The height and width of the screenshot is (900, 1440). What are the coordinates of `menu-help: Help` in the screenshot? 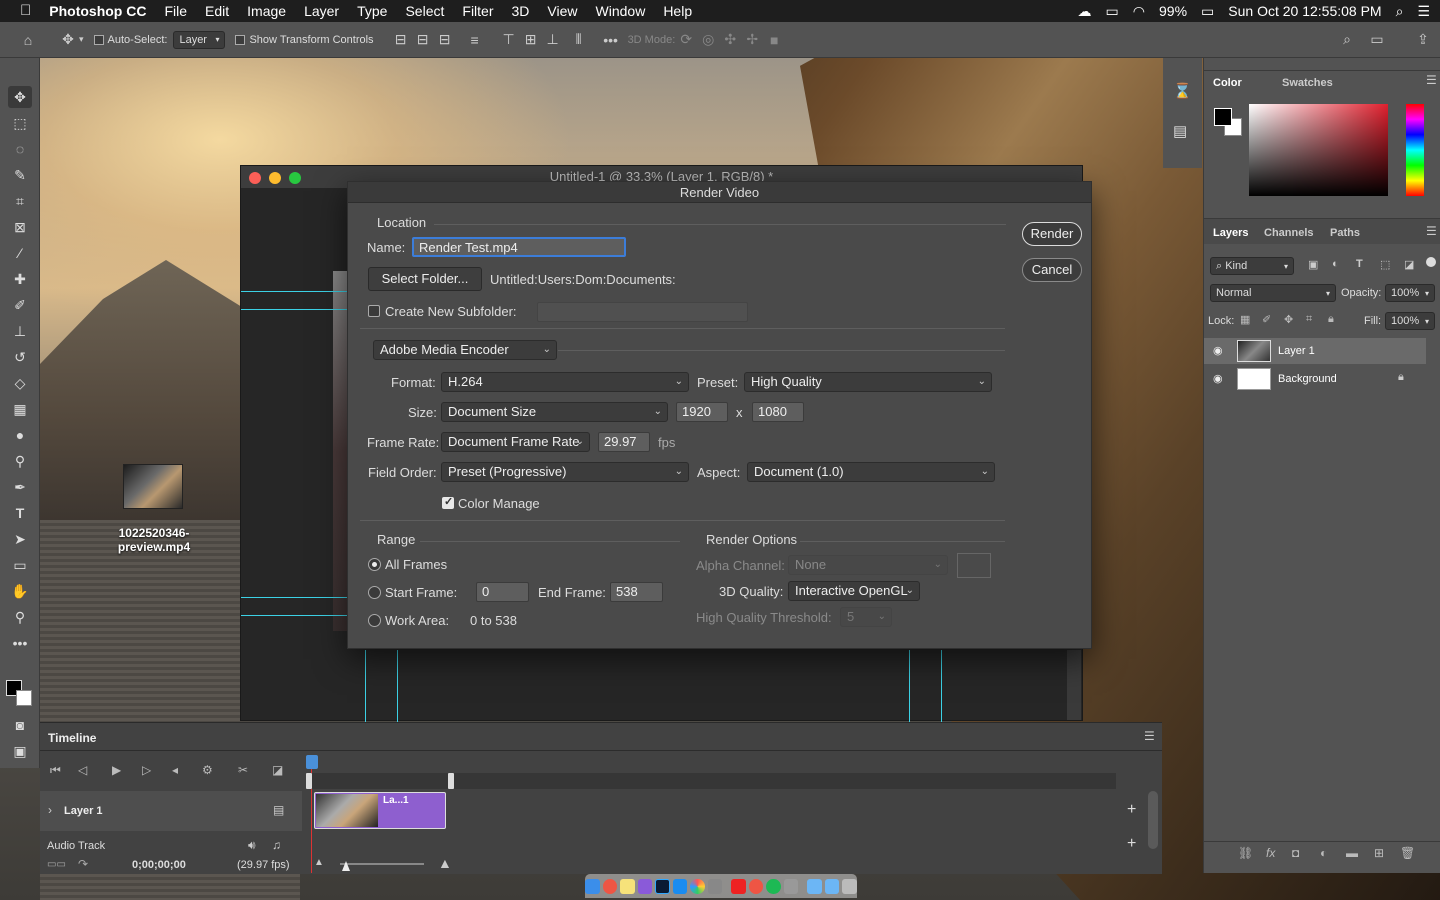 It's located at (677, 11).